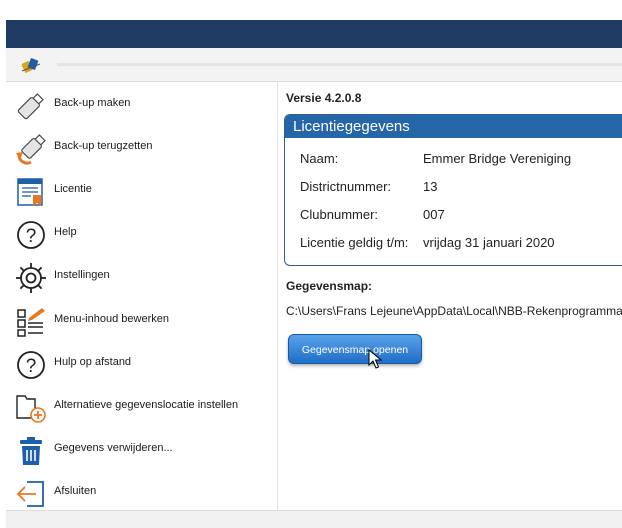 This screenshot has width=622, height=528. I want to click on version-label: Versie 4.2.0.8, so click(324, 98).